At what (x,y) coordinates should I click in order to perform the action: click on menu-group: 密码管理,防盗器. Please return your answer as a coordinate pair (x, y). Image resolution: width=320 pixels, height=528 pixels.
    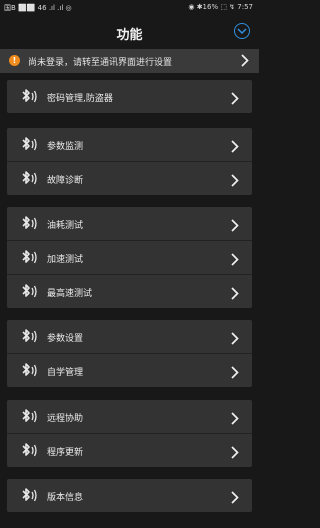
    Looking at the image, I should click on (129, 96).